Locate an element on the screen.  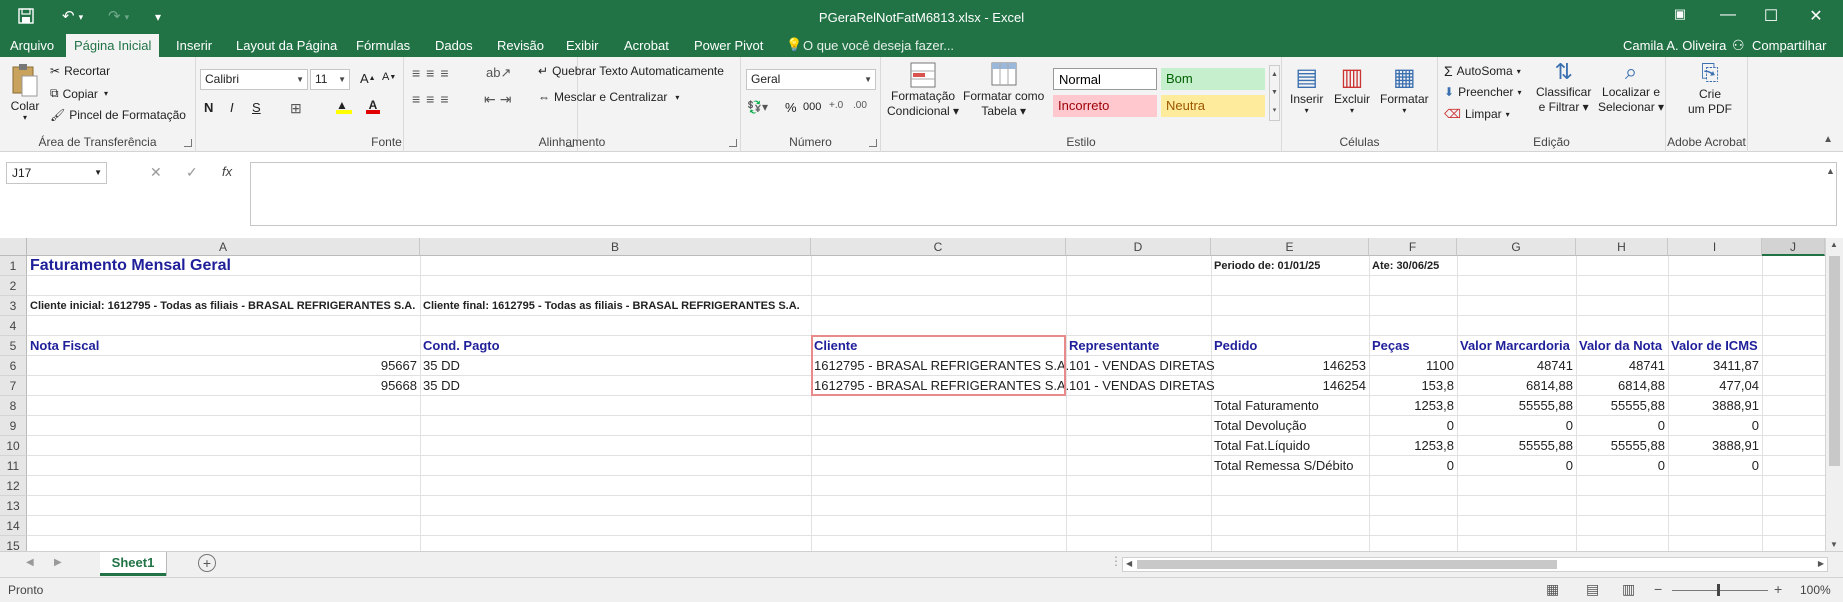
cell-nota-fiscal: 95667 is located at coordinates (223, 366).